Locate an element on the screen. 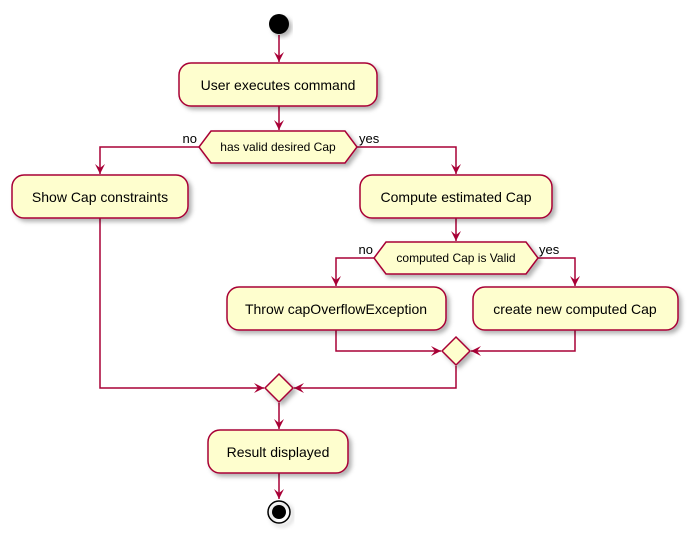  edge-cond1-yes is located at coordinates (409, 160).